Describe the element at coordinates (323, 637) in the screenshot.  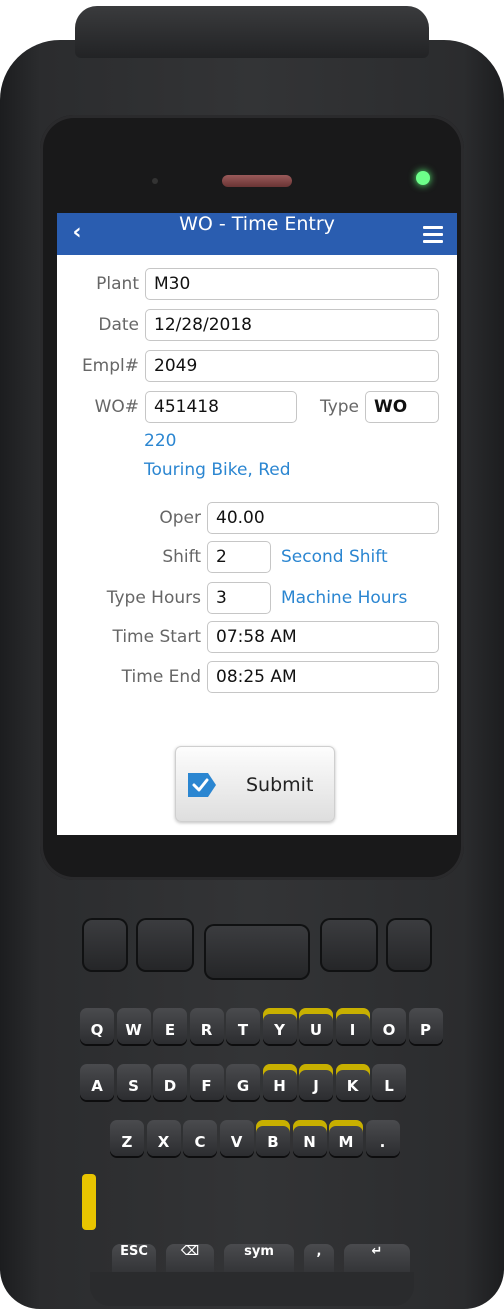
I see `time-start-field: 07:58 AM` at that location.